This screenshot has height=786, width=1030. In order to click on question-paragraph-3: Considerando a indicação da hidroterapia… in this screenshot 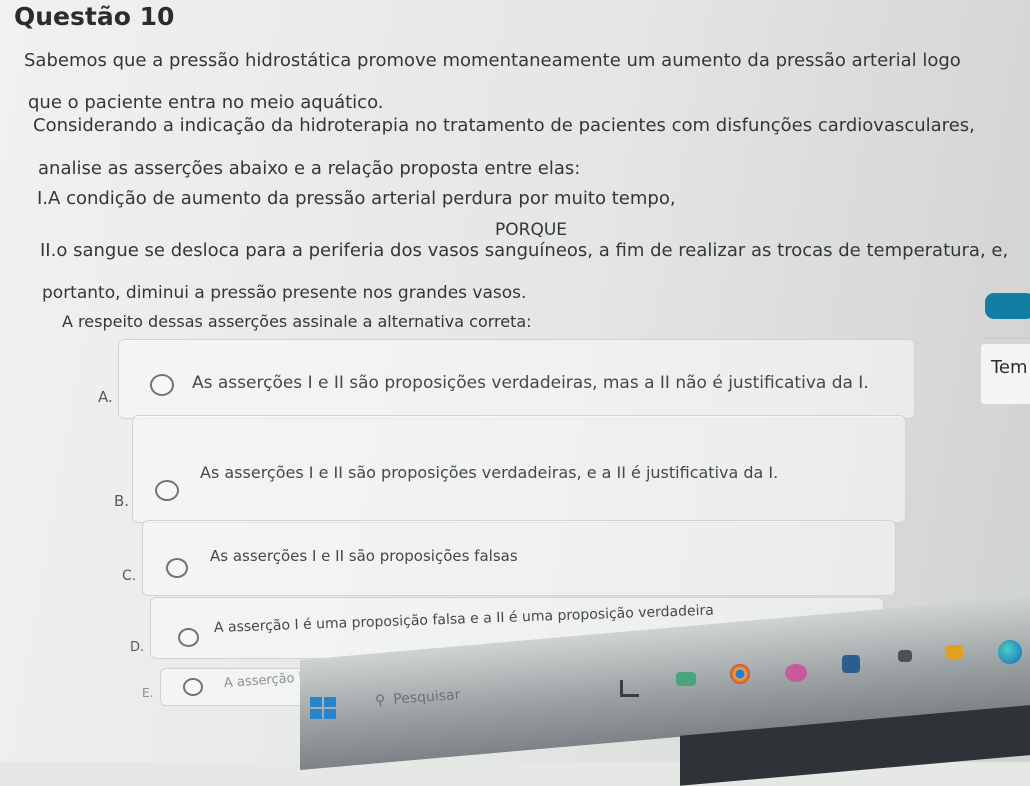, I will do `click(504, 125)`.